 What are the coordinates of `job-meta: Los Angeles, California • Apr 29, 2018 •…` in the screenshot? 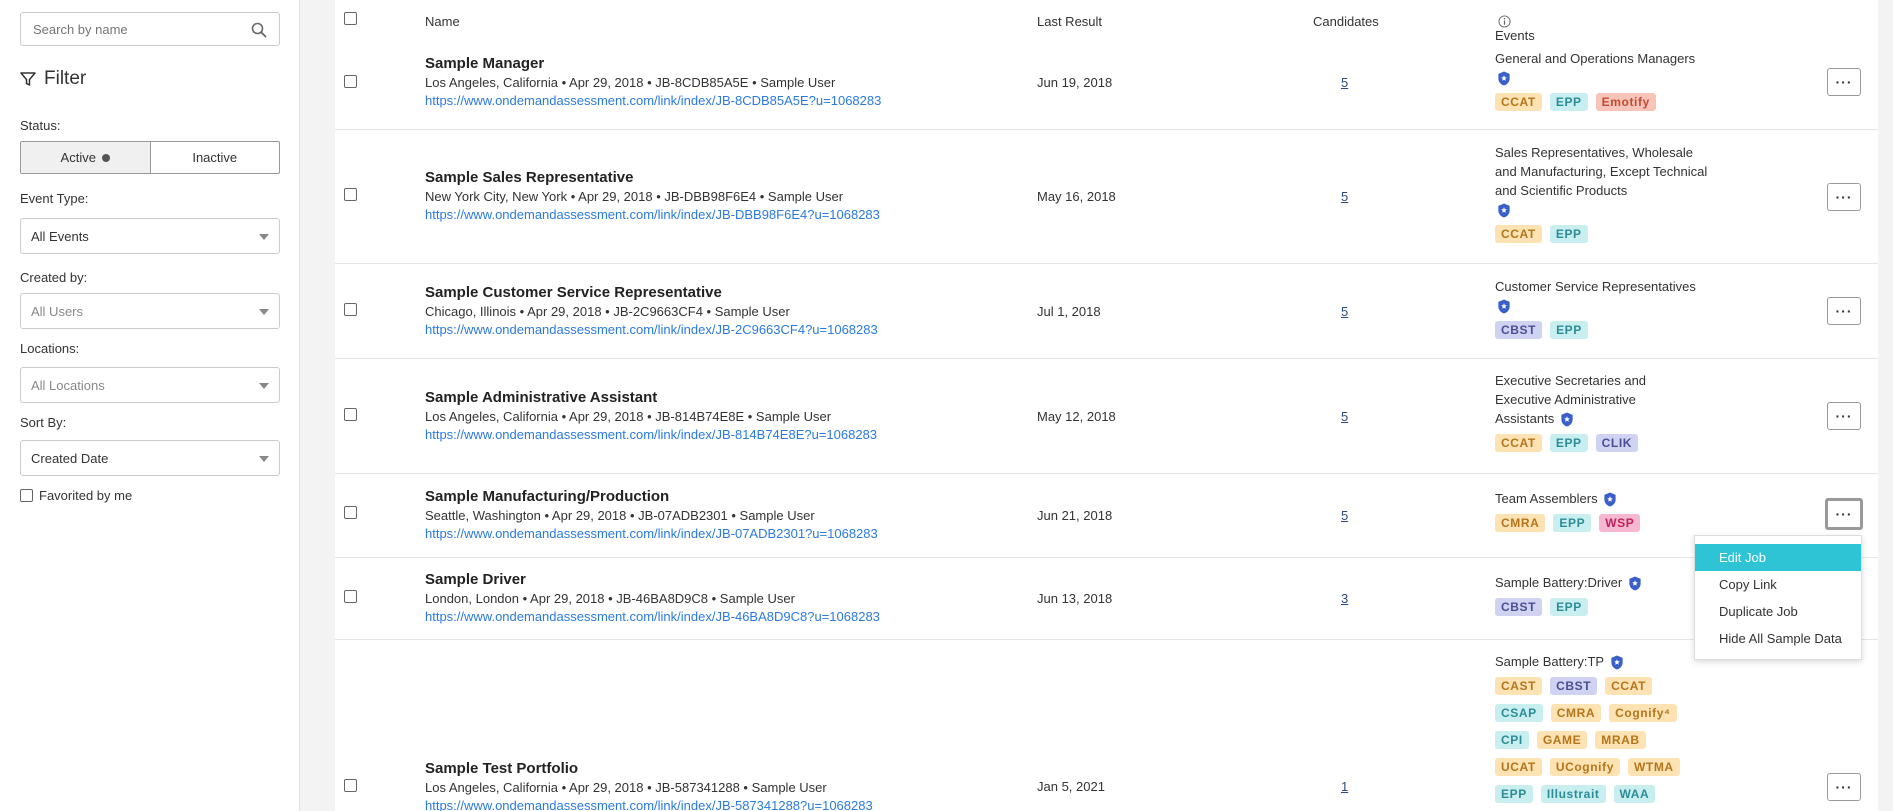 It's located at (630, 82).